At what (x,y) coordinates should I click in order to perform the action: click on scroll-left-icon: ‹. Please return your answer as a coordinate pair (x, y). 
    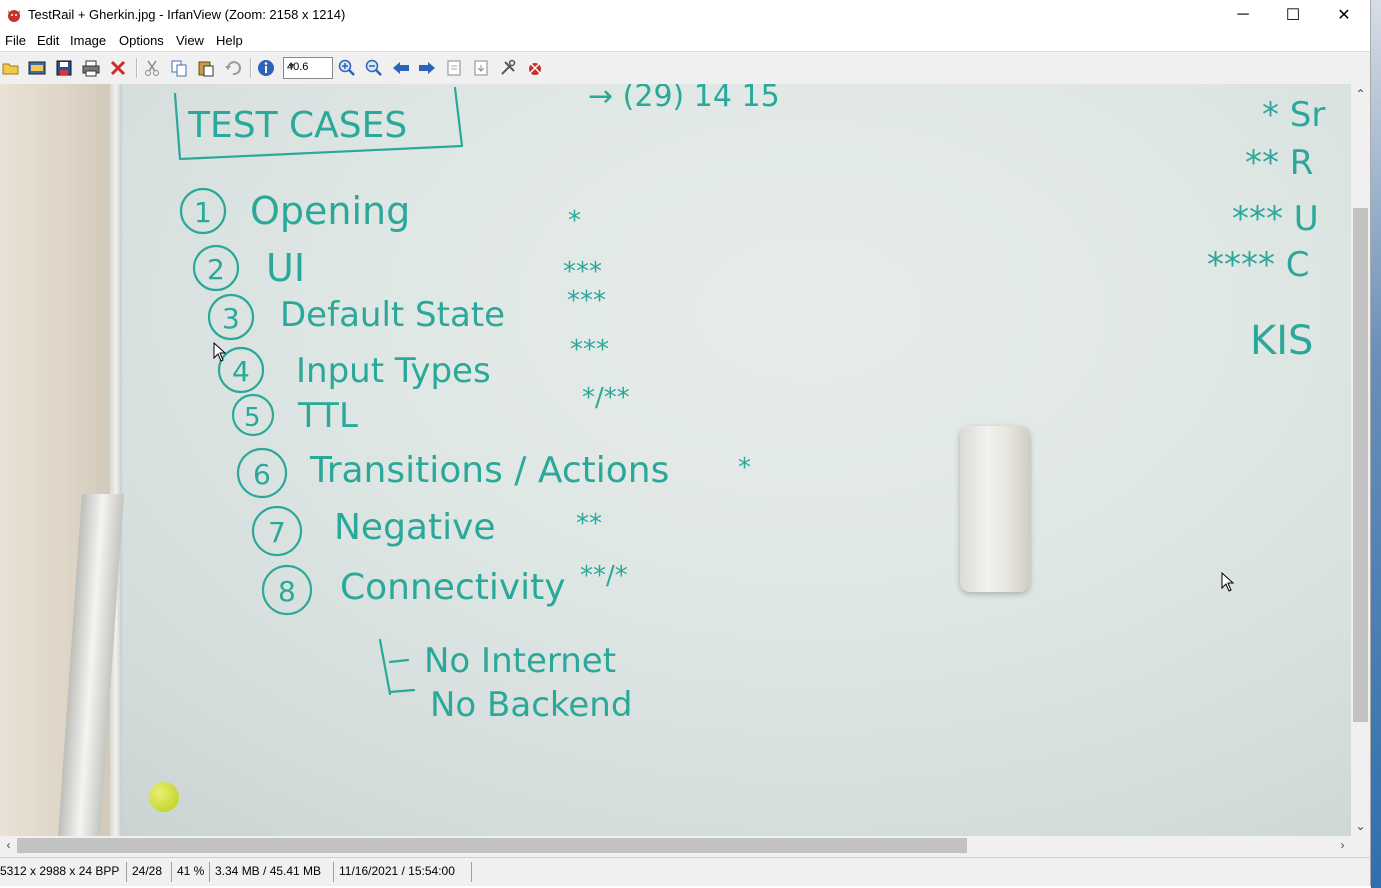
    Looking at the image, I should click on (8, 845).